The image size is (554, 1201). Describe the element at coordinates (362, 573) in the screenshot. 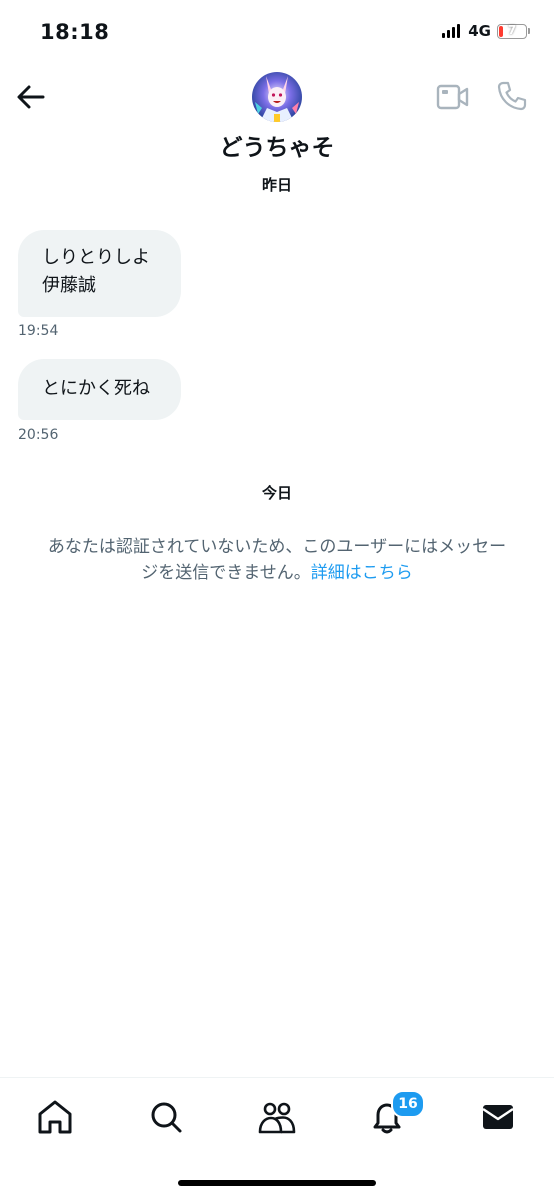

I see `learn-more-link: 詳細はこちら` at that location.